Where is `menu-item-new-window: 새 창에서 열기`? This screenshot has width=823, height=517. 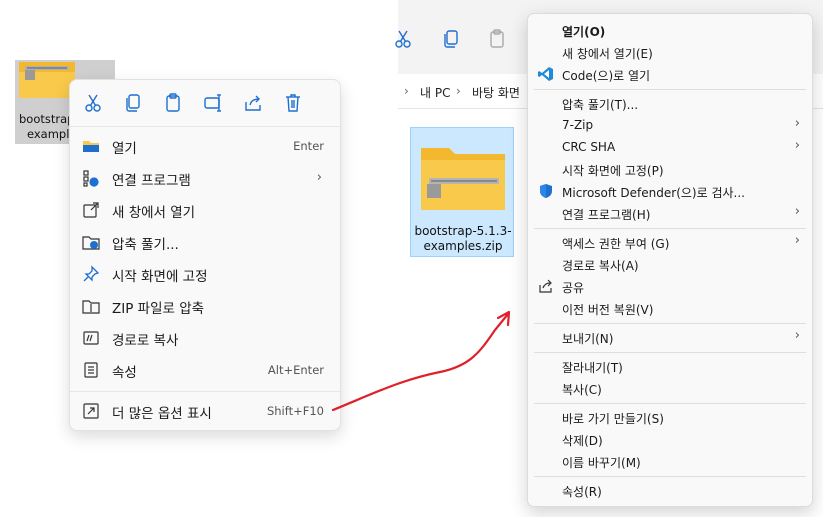 menu-item-new-window: 새 창에서 열기 is located at coordinates (205, 210).